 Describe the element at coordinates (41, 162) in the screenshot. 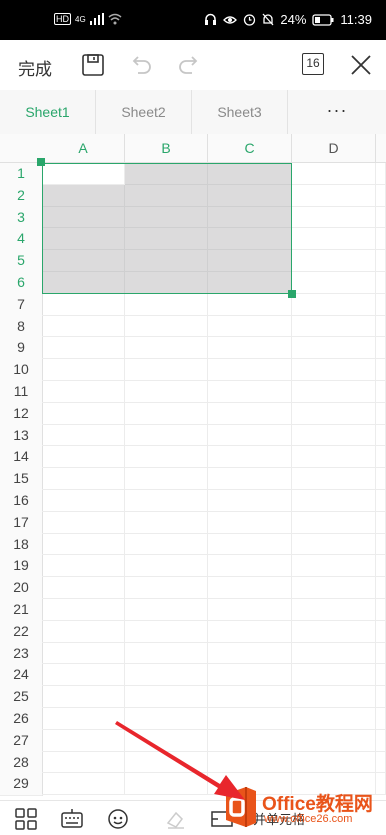

I see `selection-start-handle` at that location.